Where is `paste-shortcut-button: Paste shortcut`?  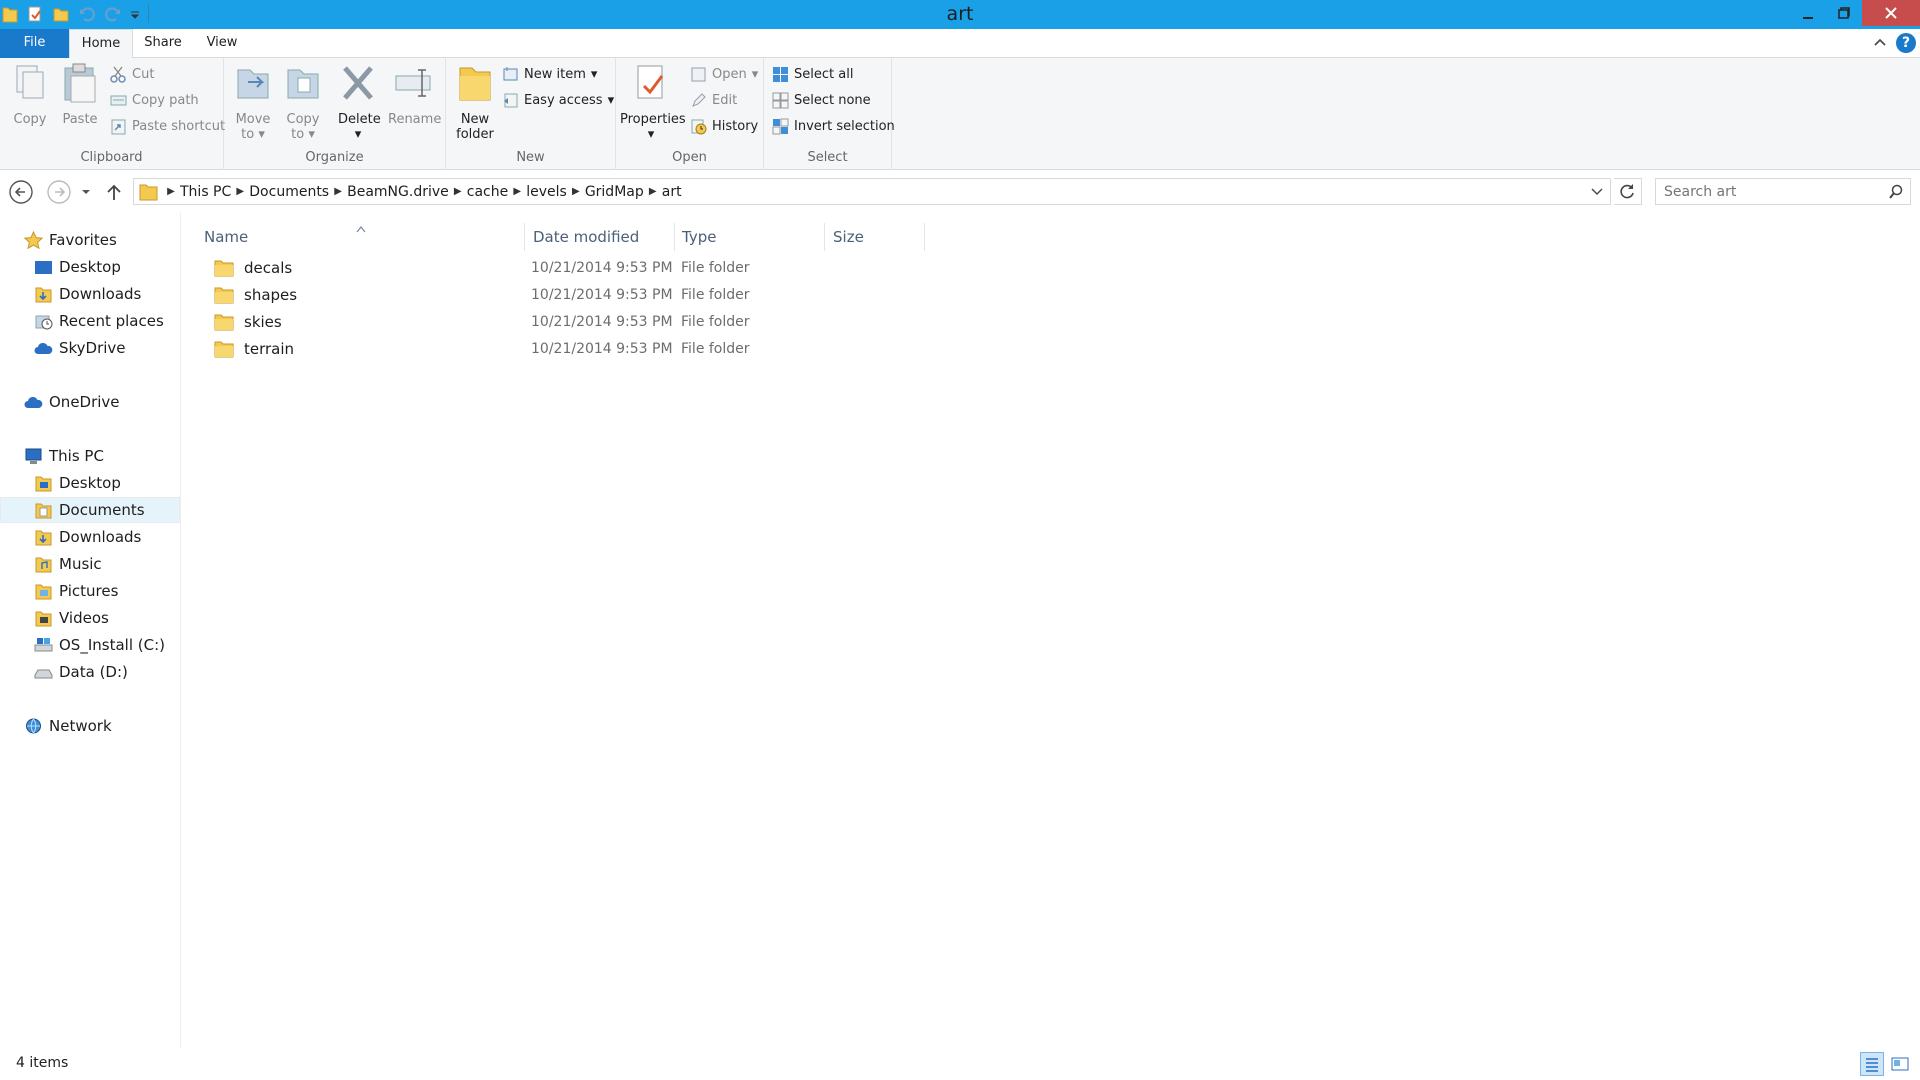
paste-shortcut-button: Paste shortcut is located at coordinates (167, 126).